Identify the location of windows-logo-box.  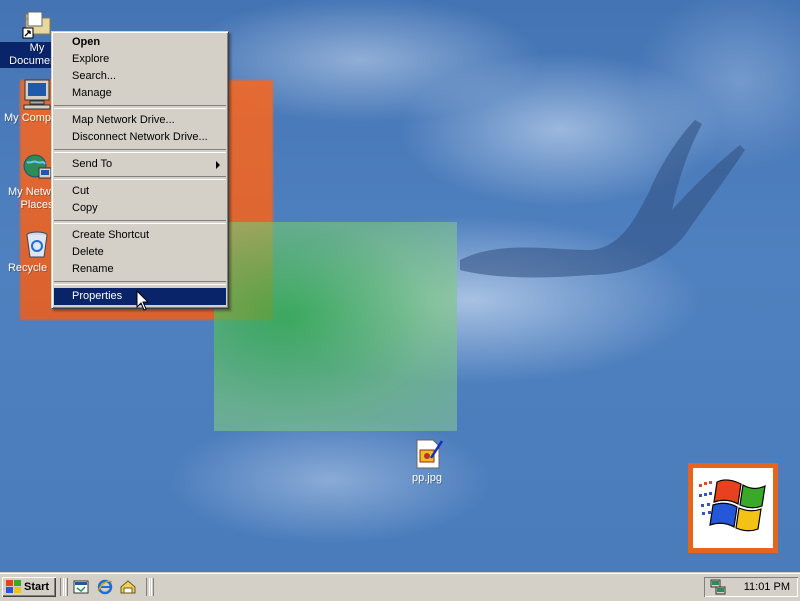
(733, 508).